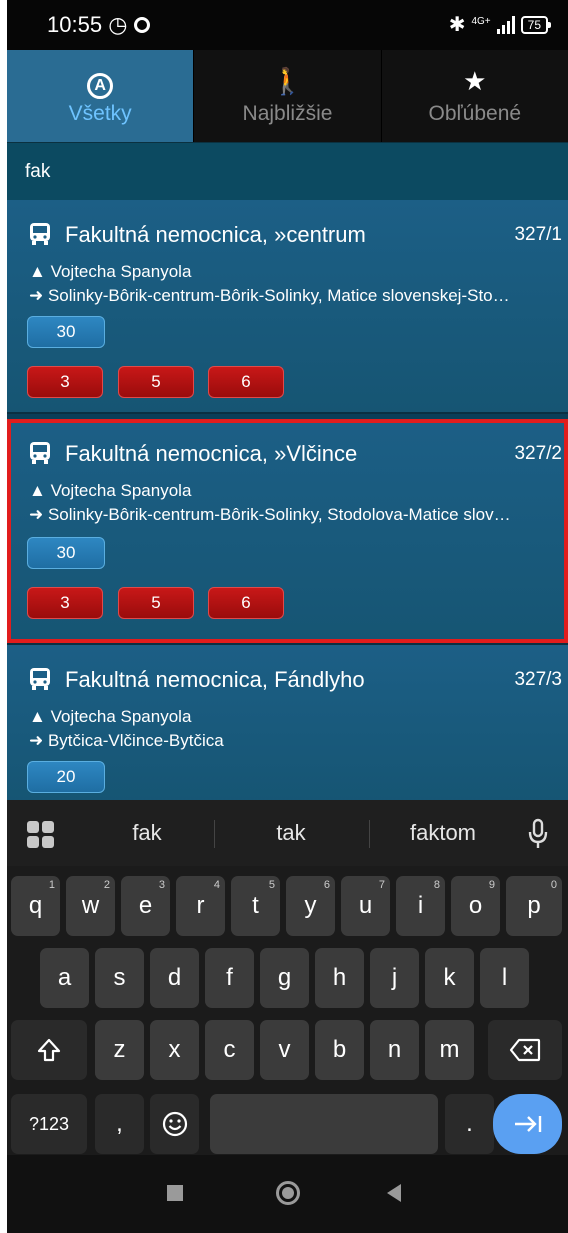 Image resolution: width=568 pixels, height=1233 pixels. What do you see at coordinates (66, 777) in the screenshot?
I see `line-badge: 20` at bounding box center [66, 777].